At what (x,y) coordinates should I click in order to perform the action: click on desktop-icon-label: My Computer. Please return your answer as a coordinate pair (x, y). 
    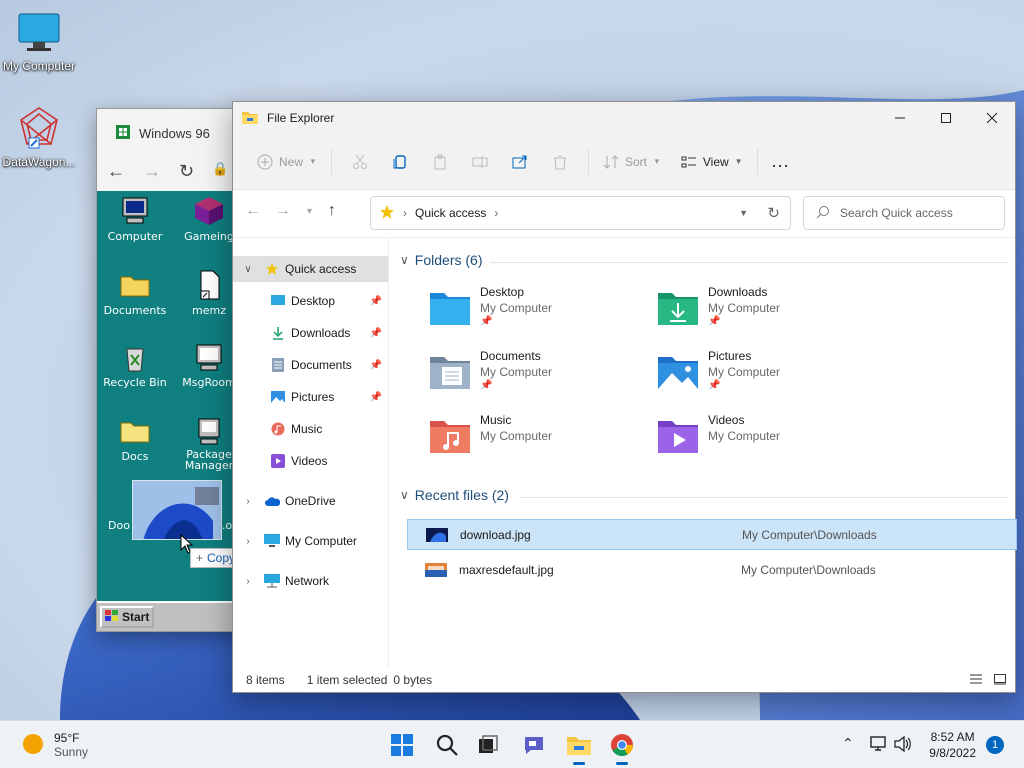
    Looking at the image, I should click on (39, 66).